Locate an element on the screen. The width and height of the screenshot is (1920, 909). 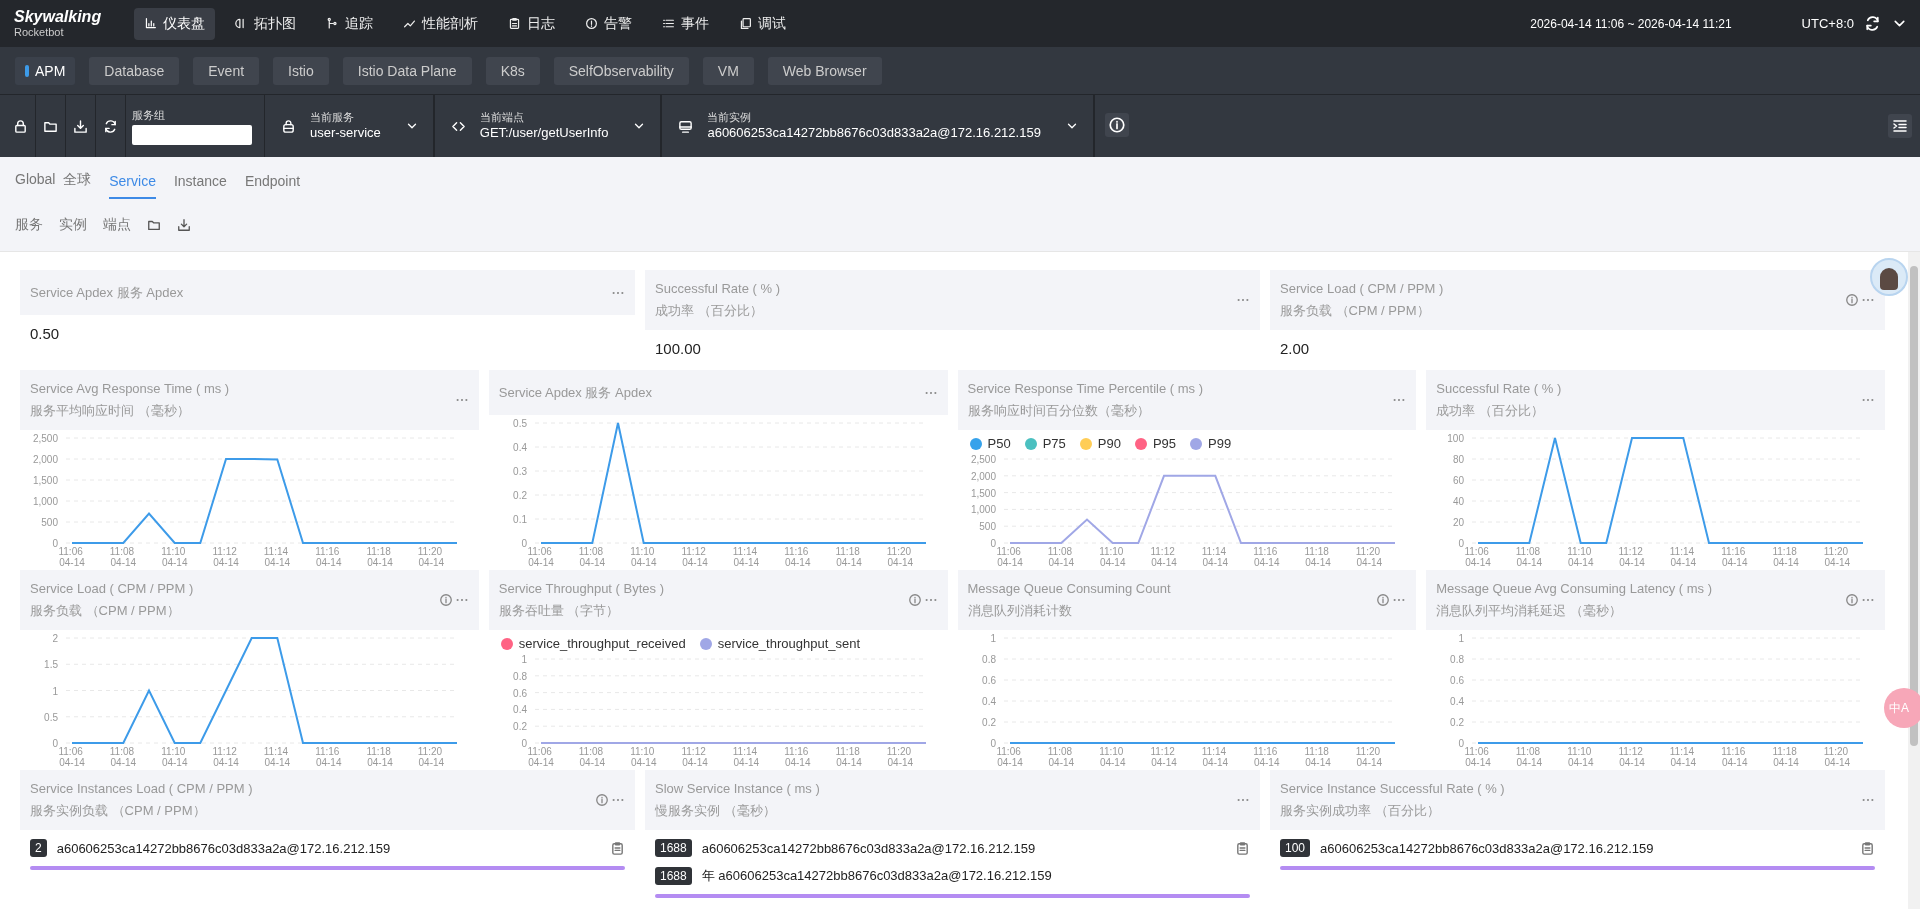
dashboard-tab: Instance is located at coordinates (200, 186).